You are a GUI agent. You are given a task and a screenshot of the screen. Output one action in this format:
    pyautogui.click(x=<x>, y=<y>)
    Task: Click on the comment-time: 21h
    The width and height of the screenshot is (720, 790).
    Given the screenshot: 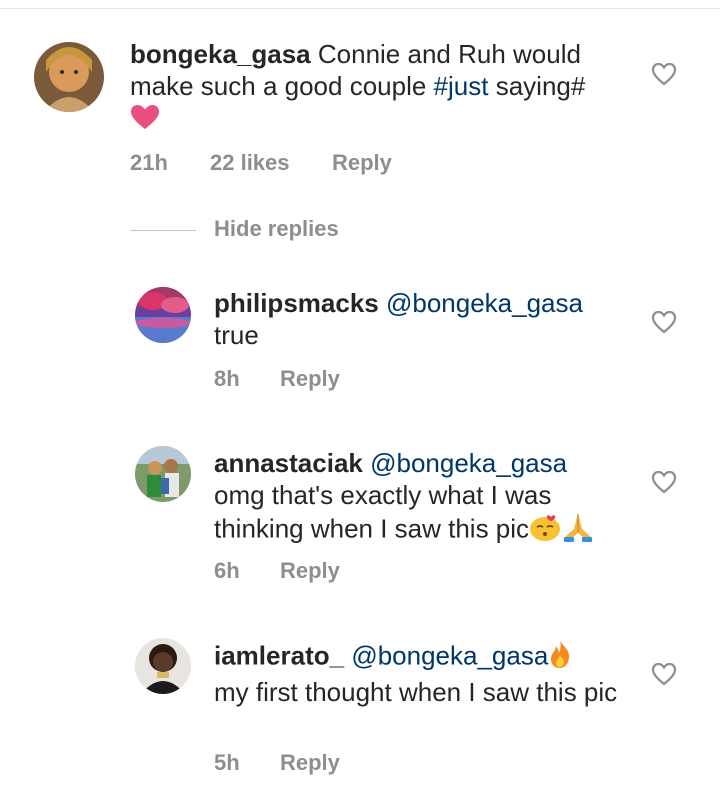 What is the action you would take?
    pyautogui.click(x=149, y=162)
    